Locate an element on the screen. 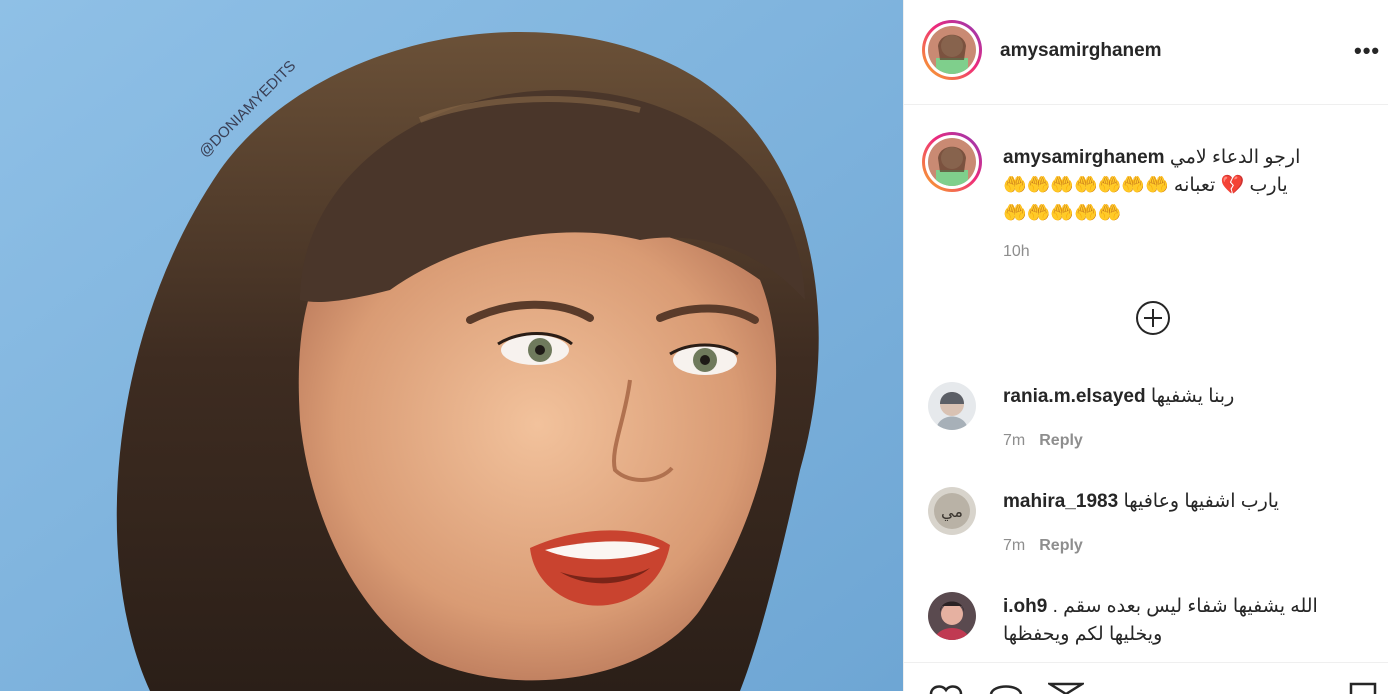 This screenshot has width=1388, height=699. caption-avatar-ring is located at coordinates (952, 162).